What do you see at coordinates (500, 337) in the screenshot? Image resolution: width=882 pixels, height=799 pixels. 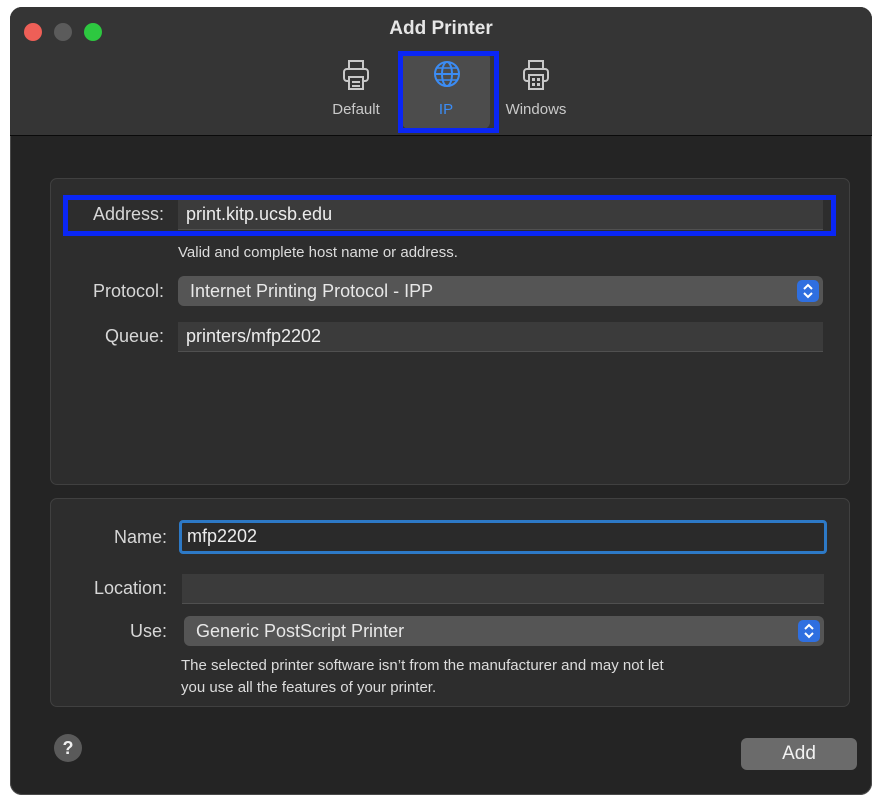 I see `queue-field: printers/mfp2202` at bounding box center [500, 337].